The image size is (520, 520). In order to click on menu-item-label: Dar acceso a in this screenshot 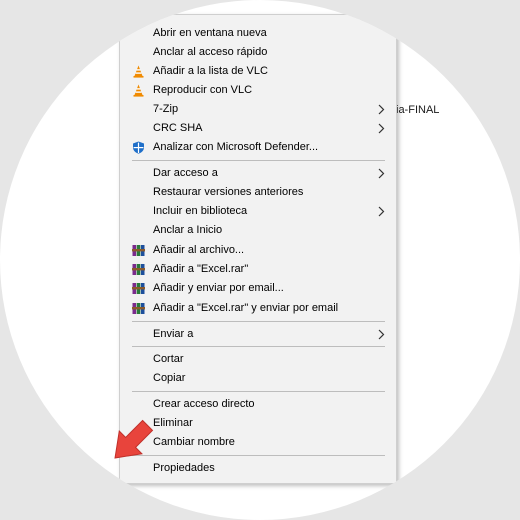, I will do `click(185, 173)`.